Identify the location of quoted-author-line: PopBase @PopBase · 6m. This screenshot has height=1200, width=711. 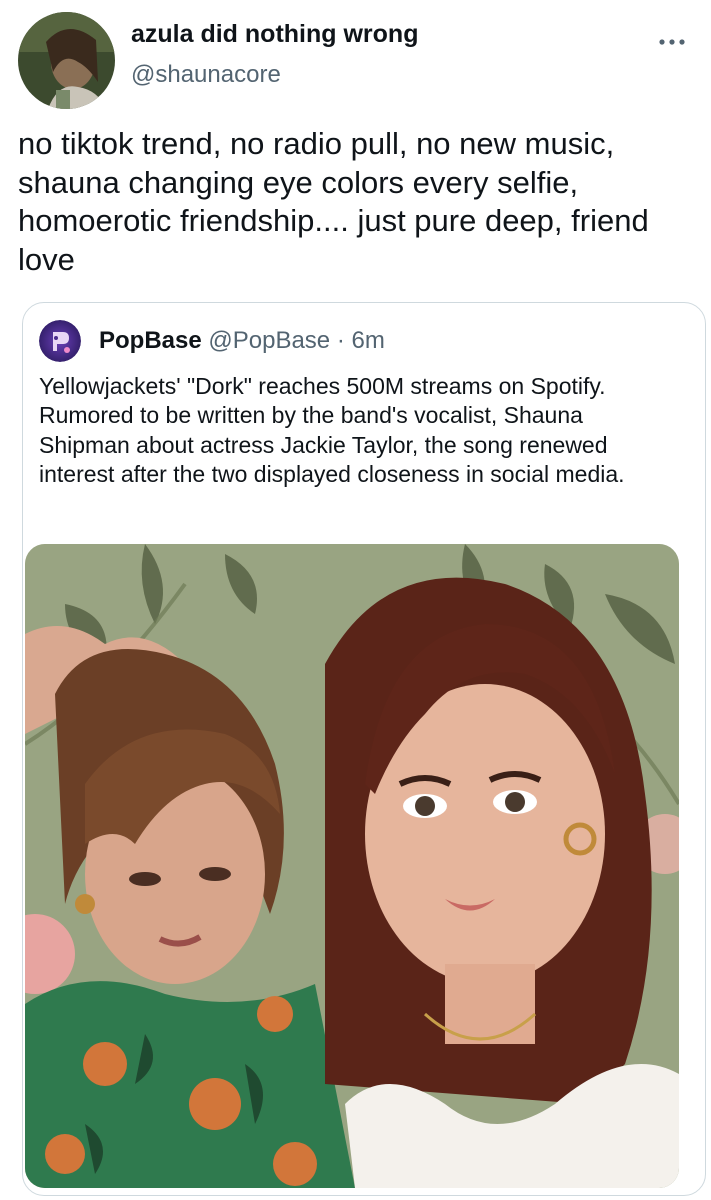
(242, 341).